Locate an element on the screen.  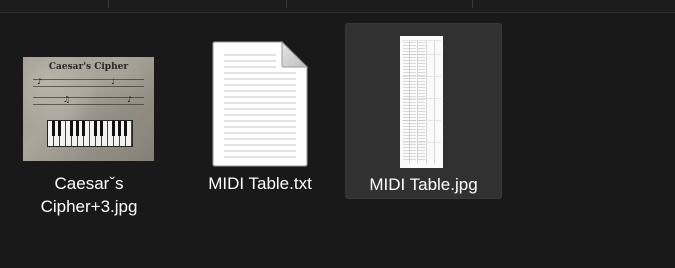
file-thumbnail: Caesar's Cipher ♪ ♫ ♩ ♪ is located at coordinates (89, 95).